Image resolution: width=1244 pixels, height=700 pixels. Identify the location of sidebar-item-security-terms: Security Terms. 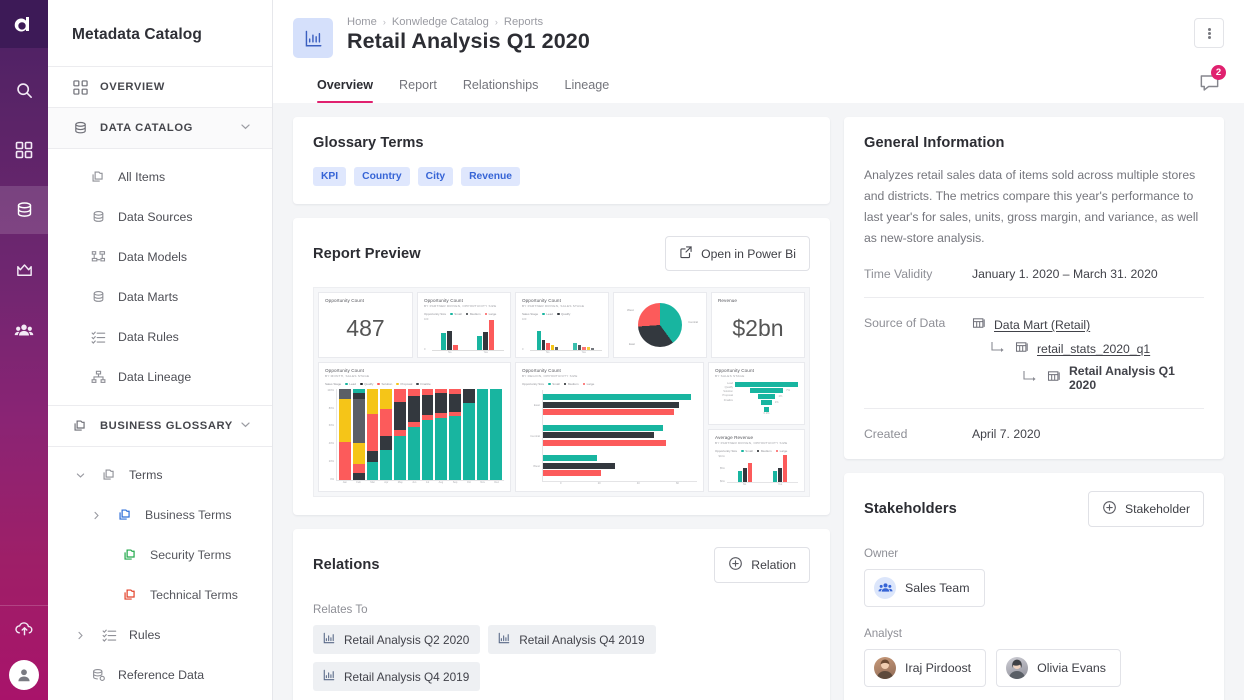
(160, 555).